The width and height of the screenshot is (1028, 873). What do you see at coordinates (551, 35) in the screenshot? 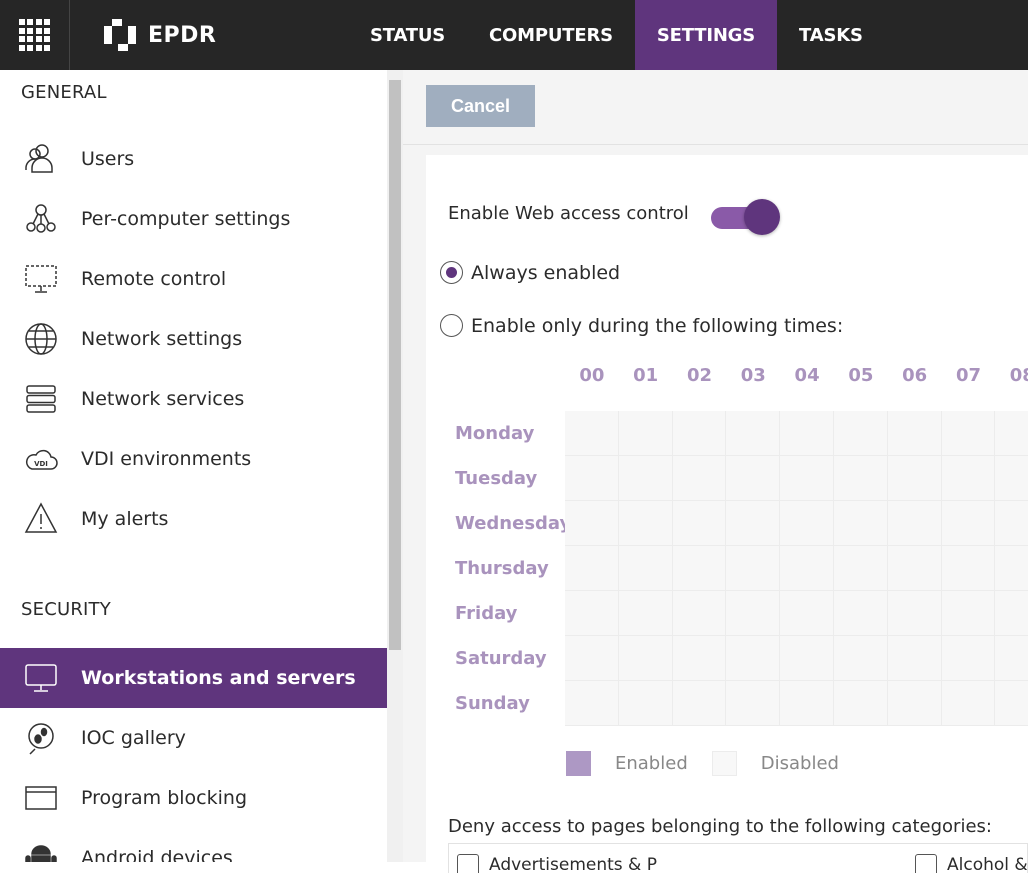
I see `tab-computers: COMPUTERS` at bounding box center [551, 35].